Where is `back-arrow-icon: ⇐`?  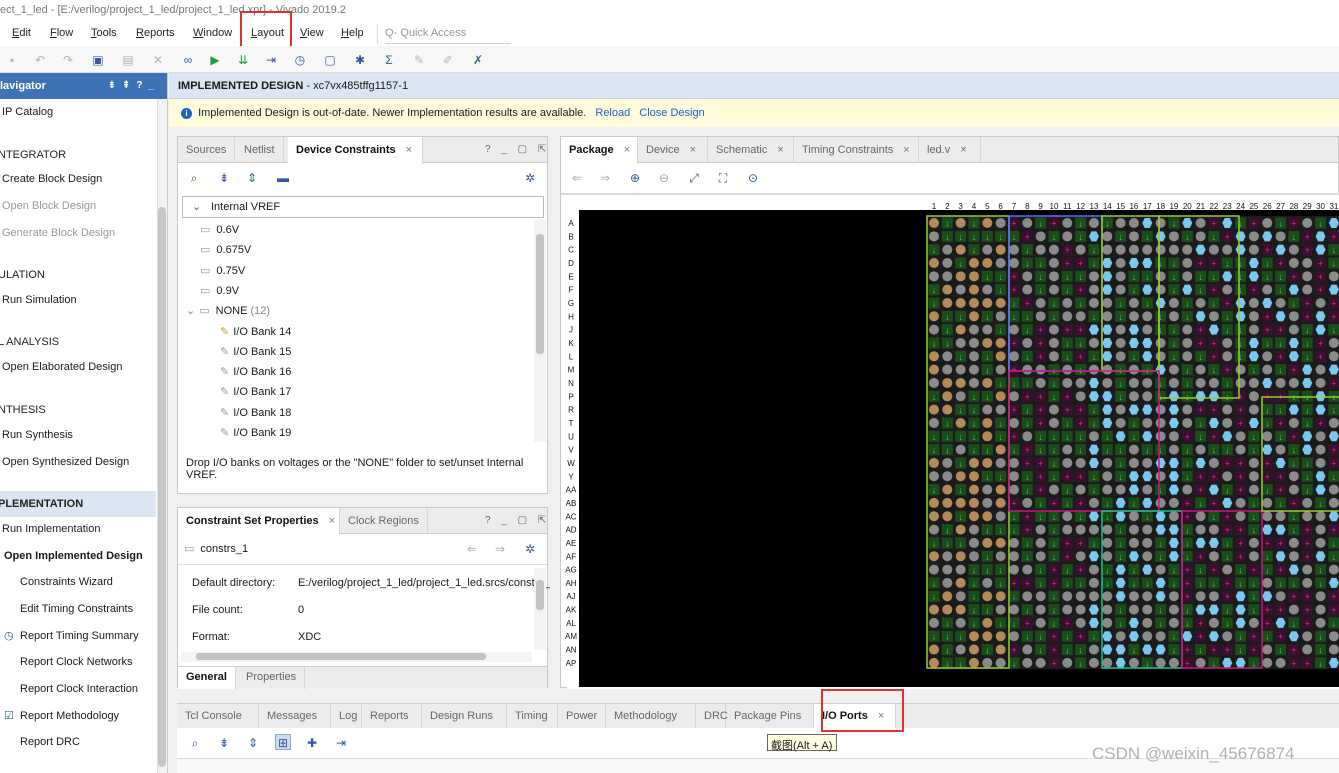
back-arrow-icon: ⇐ is located at coordinates (472, 549).